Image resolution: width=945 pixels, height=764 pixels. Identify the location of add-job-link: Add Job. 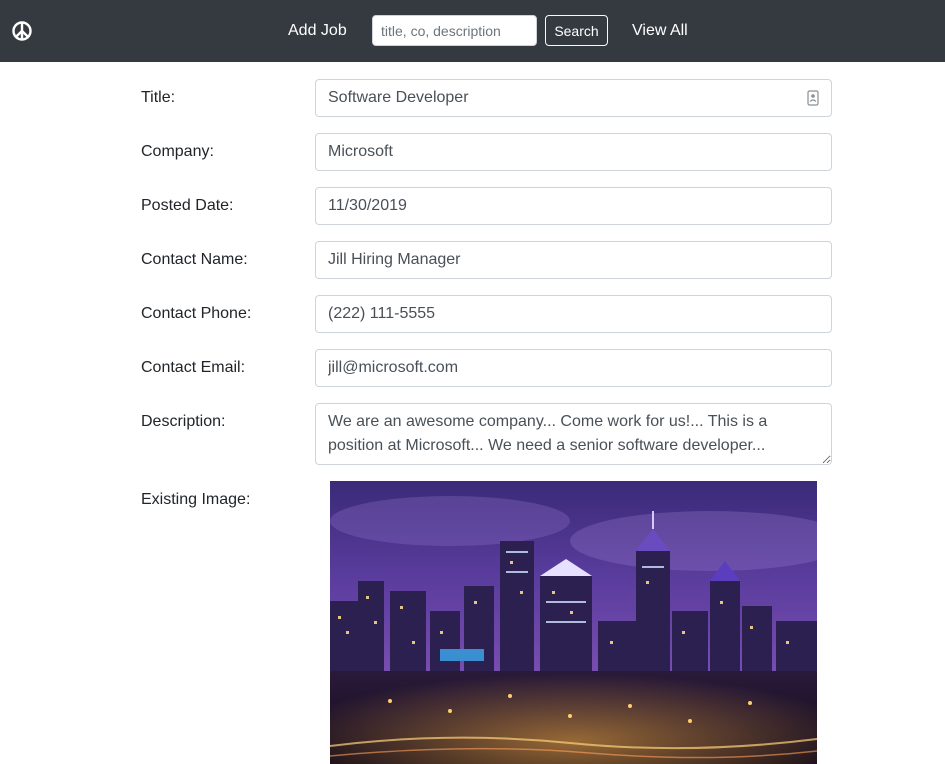
(317, 31).